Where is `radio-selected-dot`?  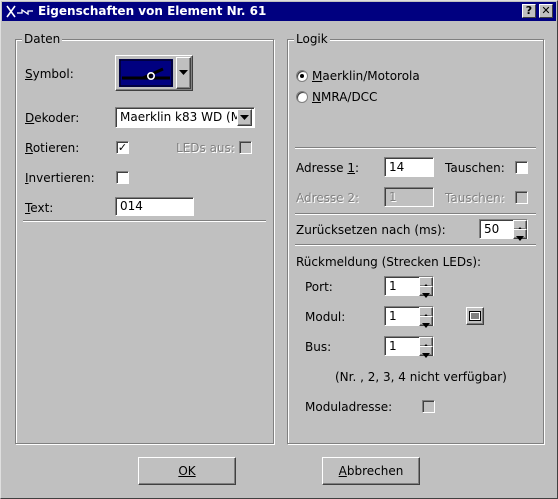
radio-selected-dot is located at coordinates (302, 76).